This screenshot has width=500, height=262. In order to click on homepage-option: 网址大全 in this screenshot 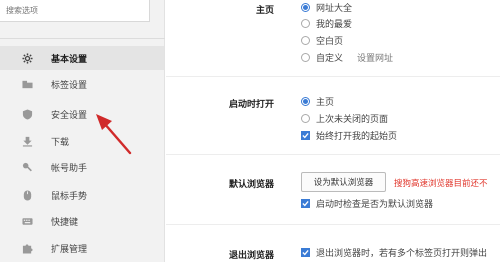, I will do `click(326, 7)`.